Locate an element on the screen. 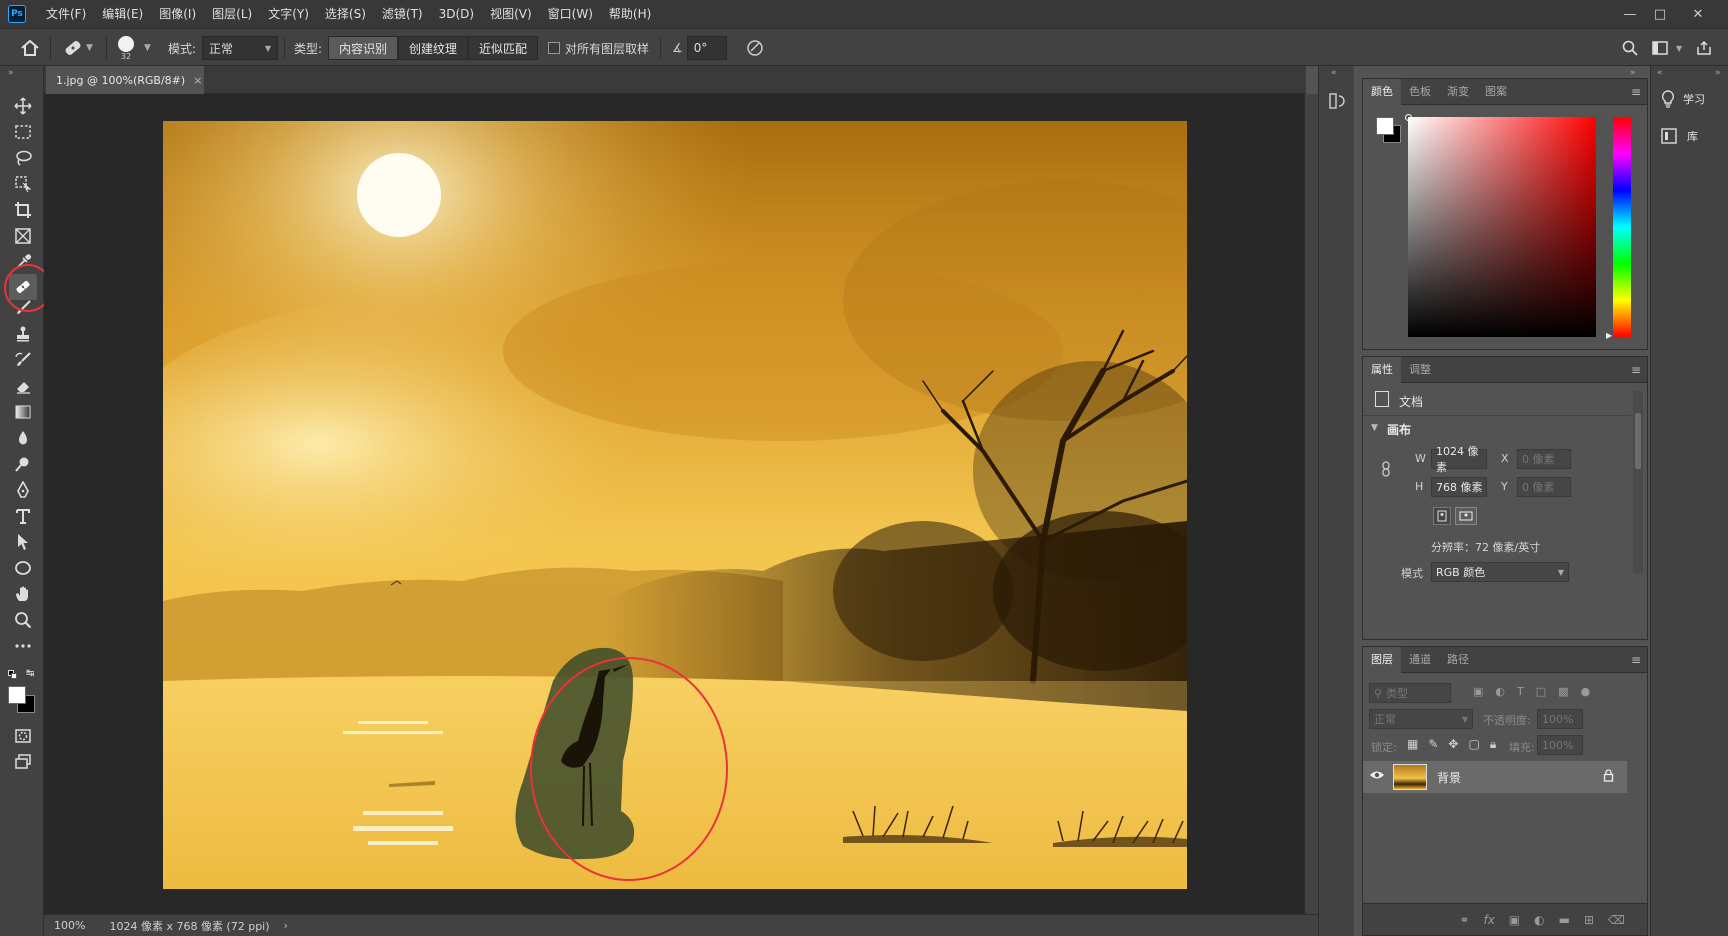 The height and width of the screenshot is (936, 1728). sample-all-layers-checkbox is located at coordinates (554, 48).